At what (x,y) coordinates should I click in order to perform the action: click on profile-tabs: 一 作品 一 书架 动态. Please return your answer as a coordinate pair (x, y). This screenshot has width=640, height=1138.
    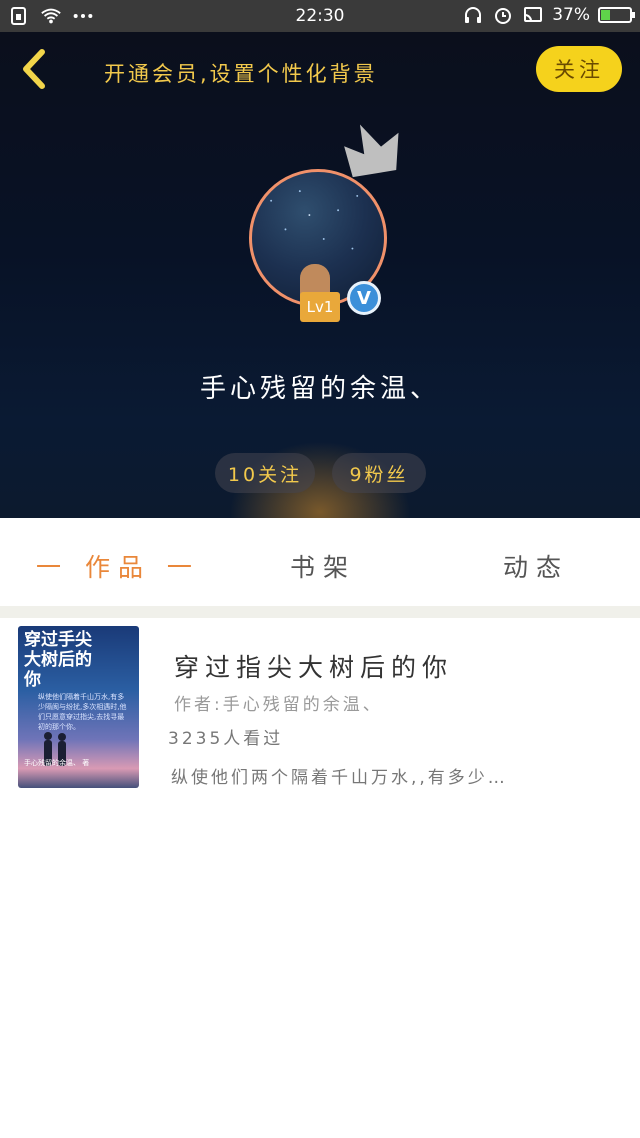
    Looking at the image, I should click on (320, 562).